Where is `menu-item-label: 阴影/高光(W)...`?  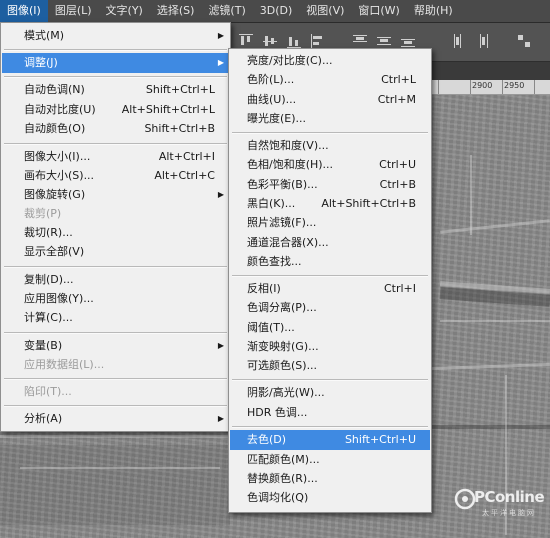 menu-item-label: 阴影/高光(W)... is located at coordinates (286, 392).